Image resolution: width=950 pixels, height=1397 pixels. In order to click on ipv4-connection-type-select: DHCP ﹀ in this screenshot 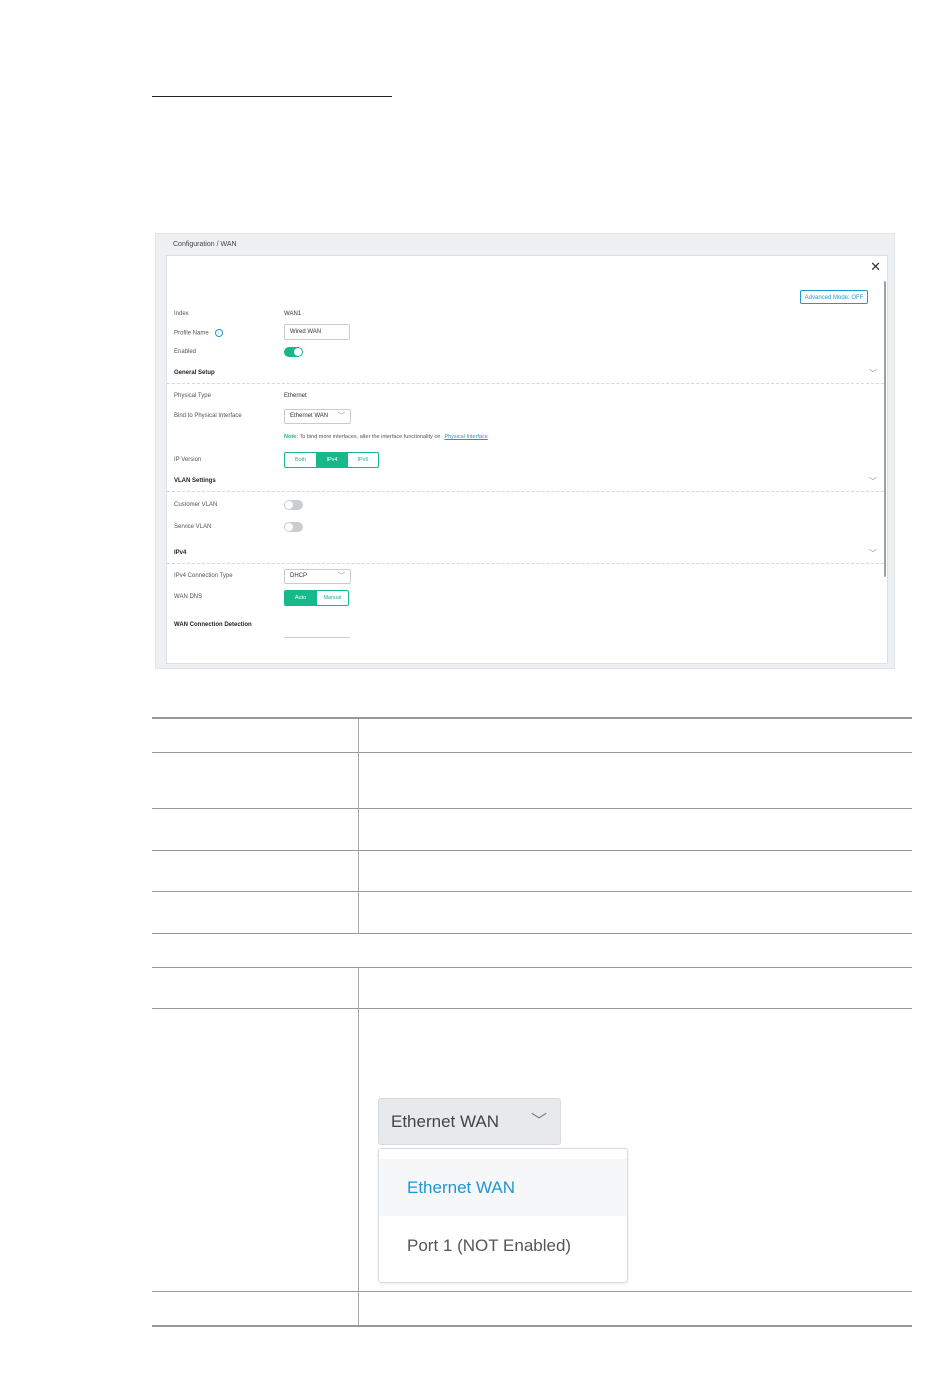, I will do `click(317, 576)`.